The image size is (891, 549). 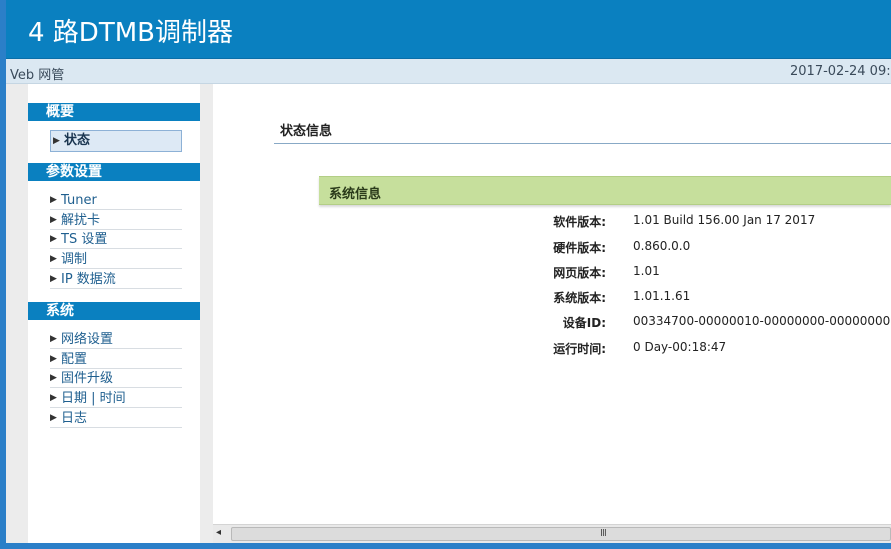 I want to click on system-version-label: 系统版本:, so click(x=579, y=298).